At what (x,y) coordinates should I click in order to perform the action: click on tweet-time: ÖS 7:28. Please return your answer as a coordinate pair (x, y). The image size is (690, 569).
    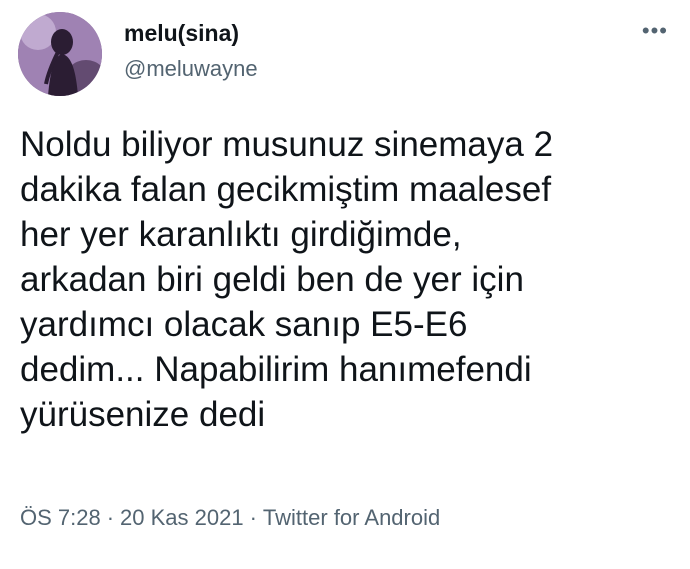
    Looking at the image, I should click on (60, 517).